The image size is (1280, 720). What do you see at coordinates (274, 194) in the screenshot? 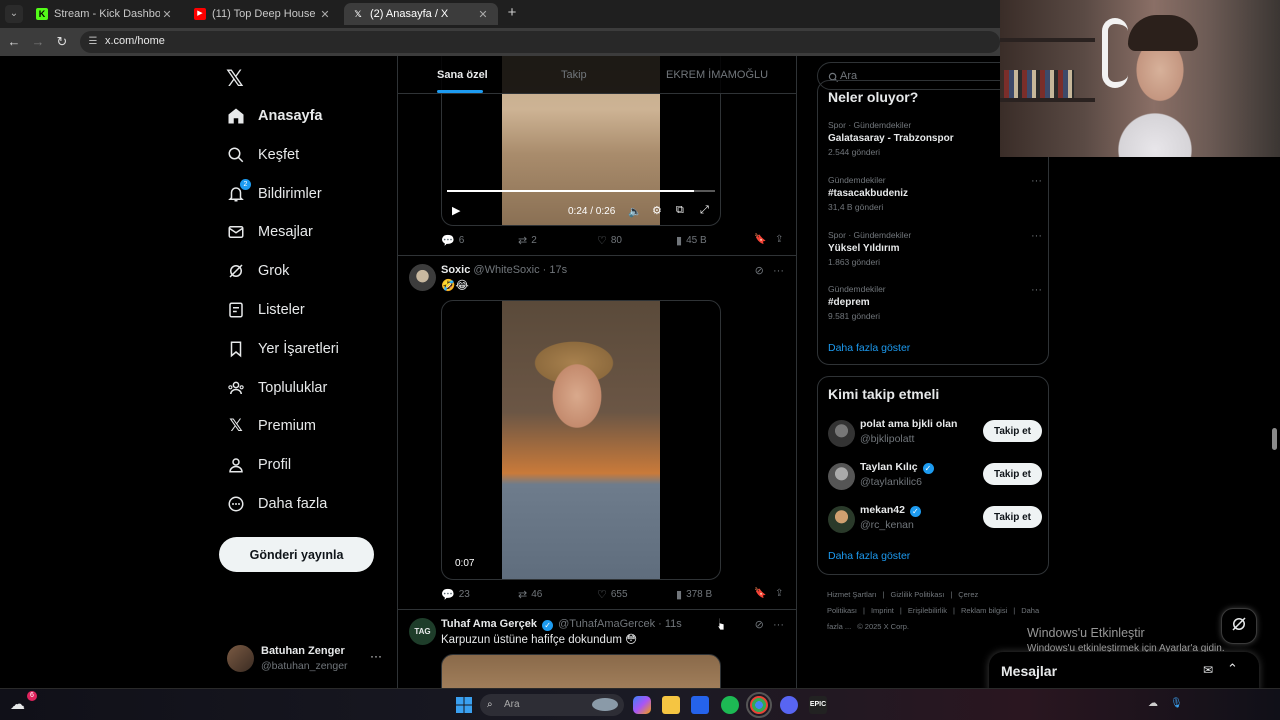
I see `nav-notifications: 2 Bildirimler` at bounding box center [274, 194].